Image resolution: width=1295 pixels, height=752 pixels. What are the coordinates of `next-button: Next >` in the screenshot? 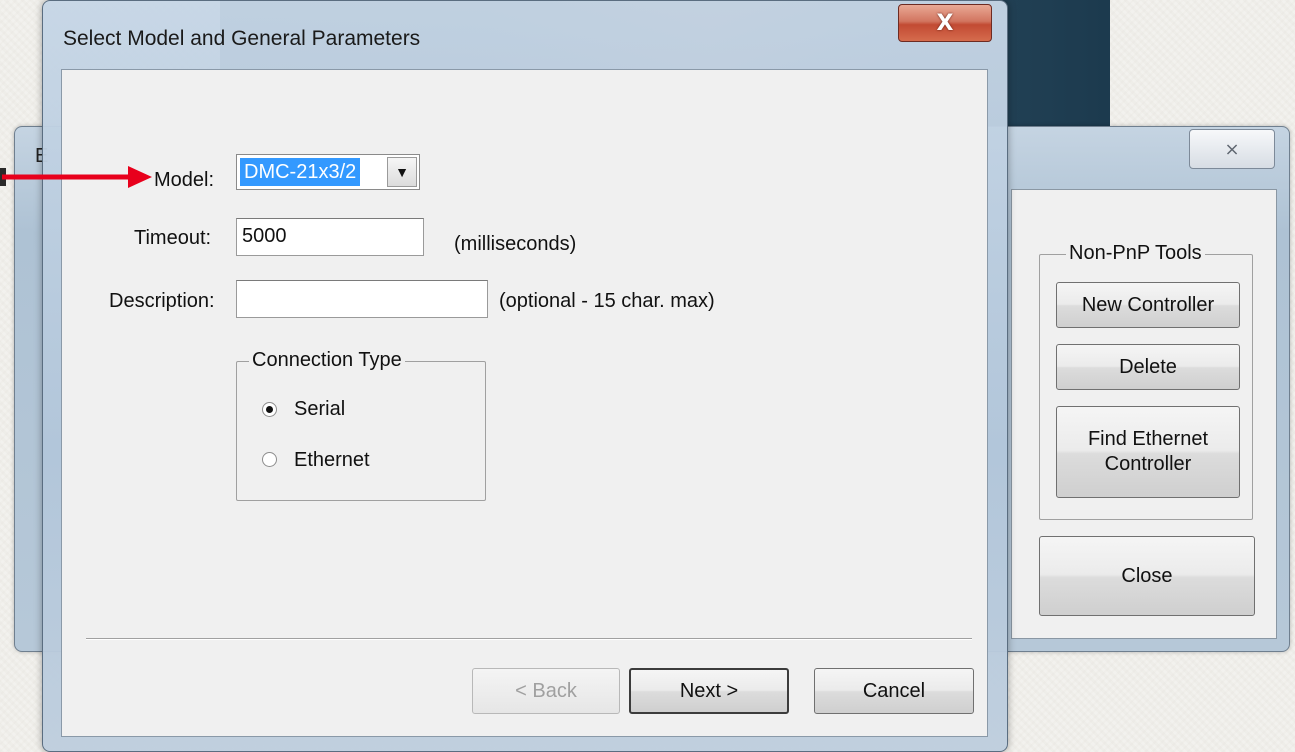 It's located at (709, 691).